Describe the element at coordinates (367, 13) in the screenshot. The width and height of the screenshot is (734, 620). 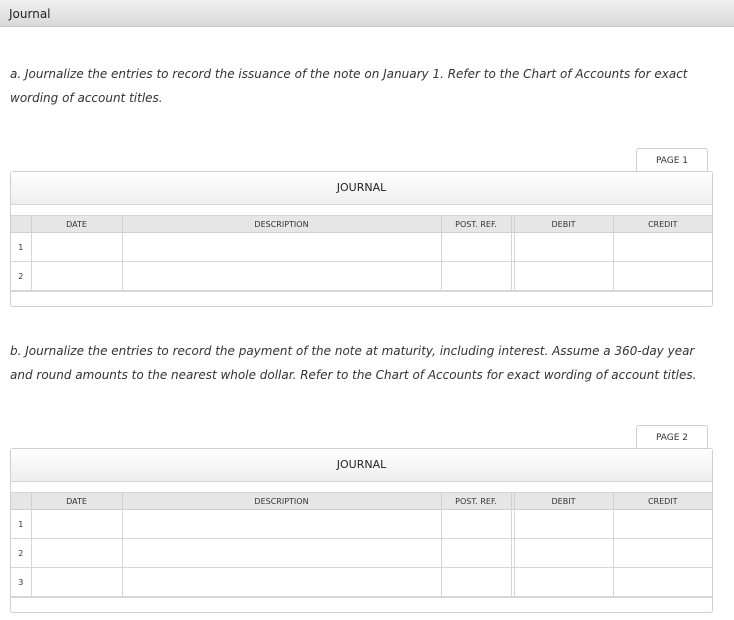
I see `title-bar: Journal` at that location.